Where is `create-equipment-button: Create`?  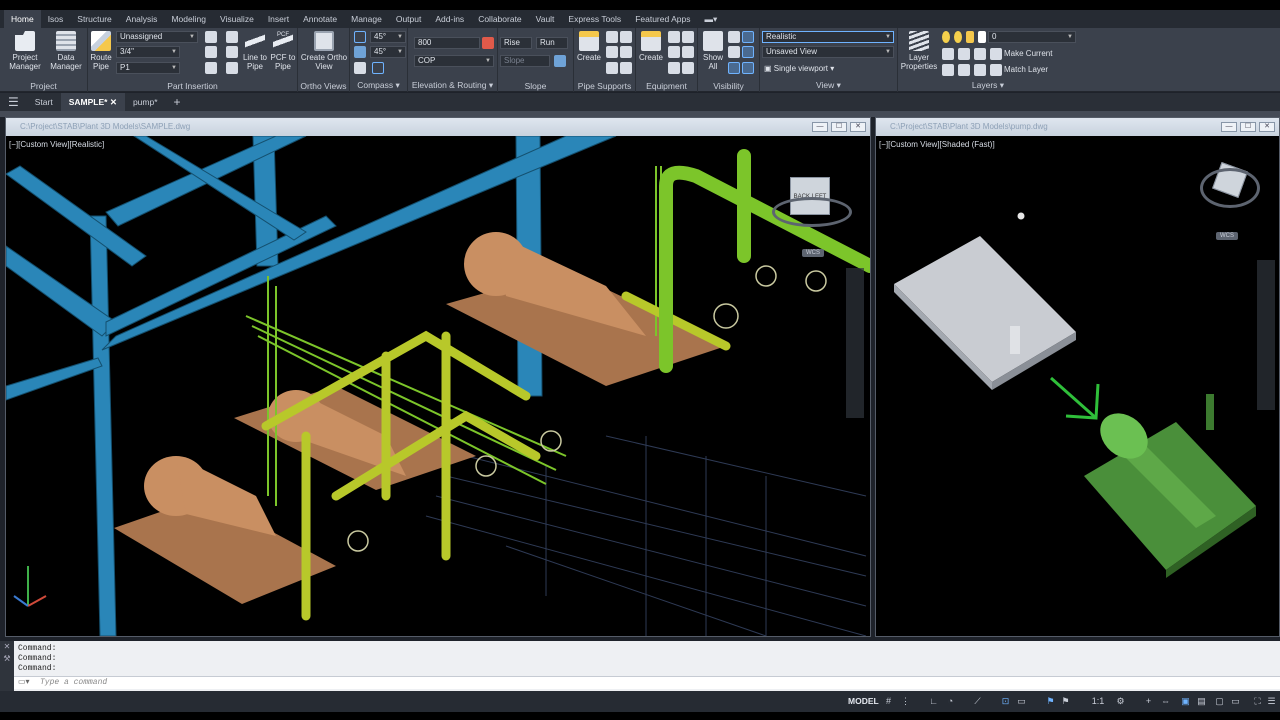
create-equipment-button: Create is located at coordinates (651, 46).